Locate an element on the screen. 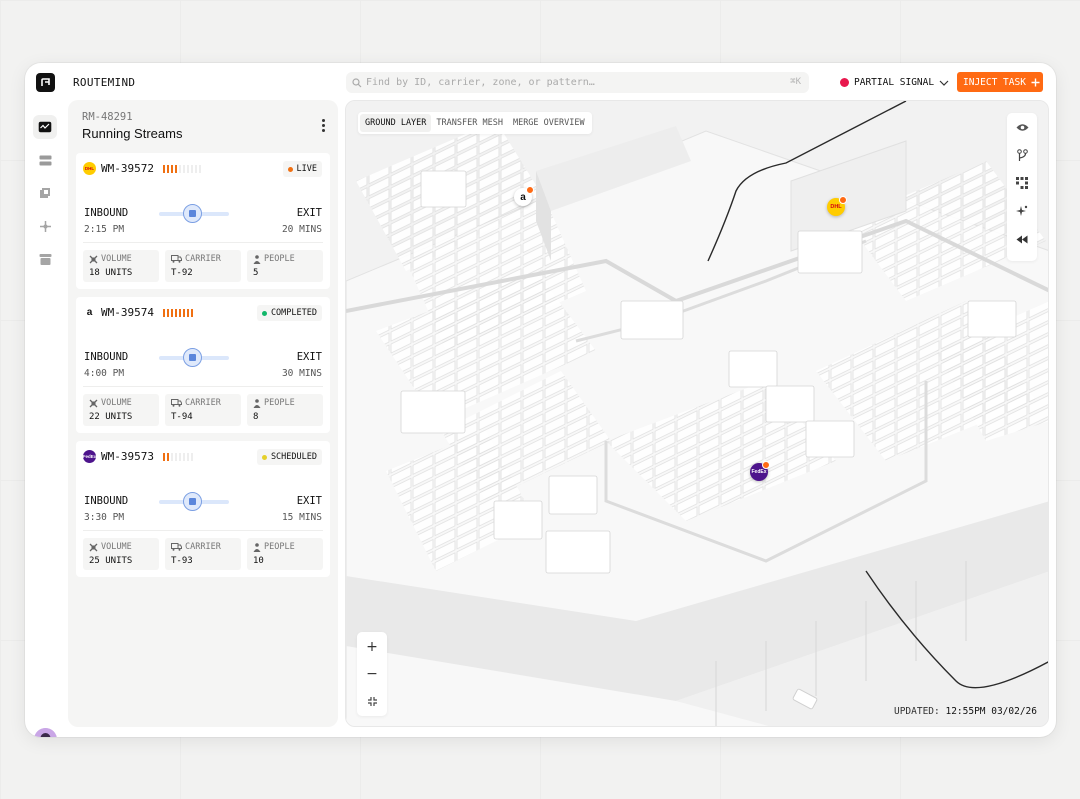  status-badge: SCHEDULED is located at coordinates (289, 457).